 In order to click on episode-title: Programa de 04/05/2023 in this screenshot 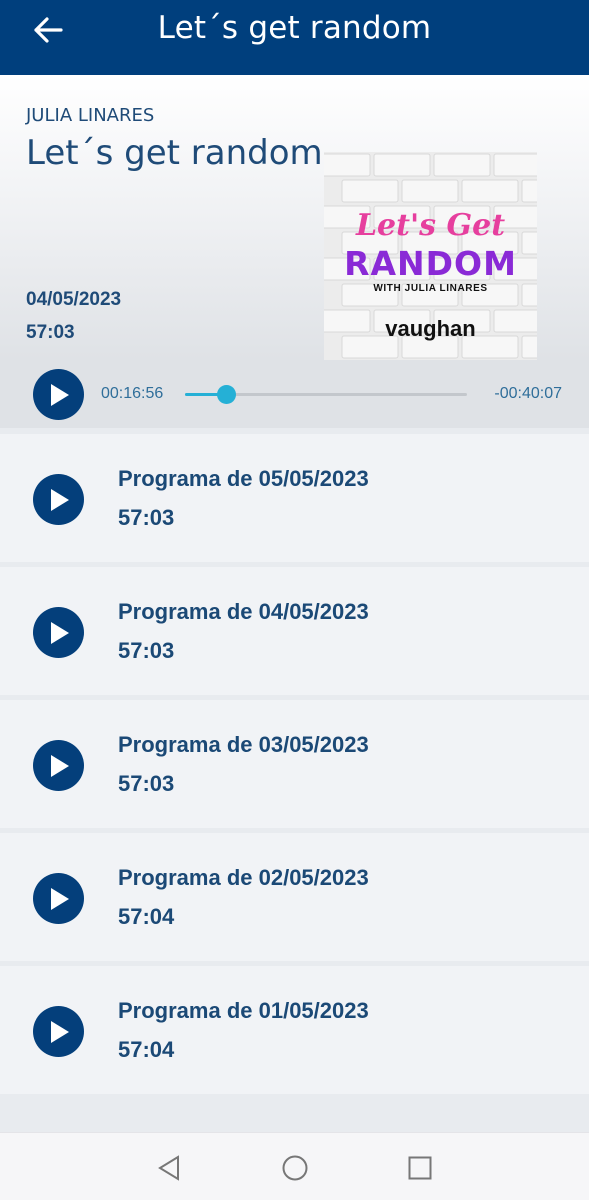, I will do `click(243, 611)`.